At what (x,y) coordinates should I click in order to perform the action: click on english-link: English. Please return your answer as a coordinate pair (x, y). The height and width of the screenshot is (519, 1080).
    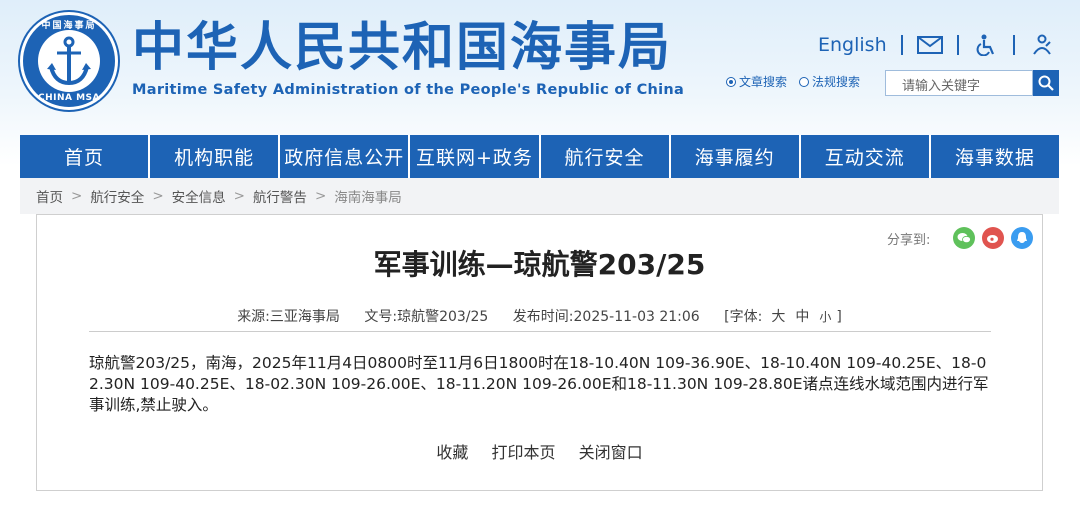
    Looking at the image, I should click on (852, 45).